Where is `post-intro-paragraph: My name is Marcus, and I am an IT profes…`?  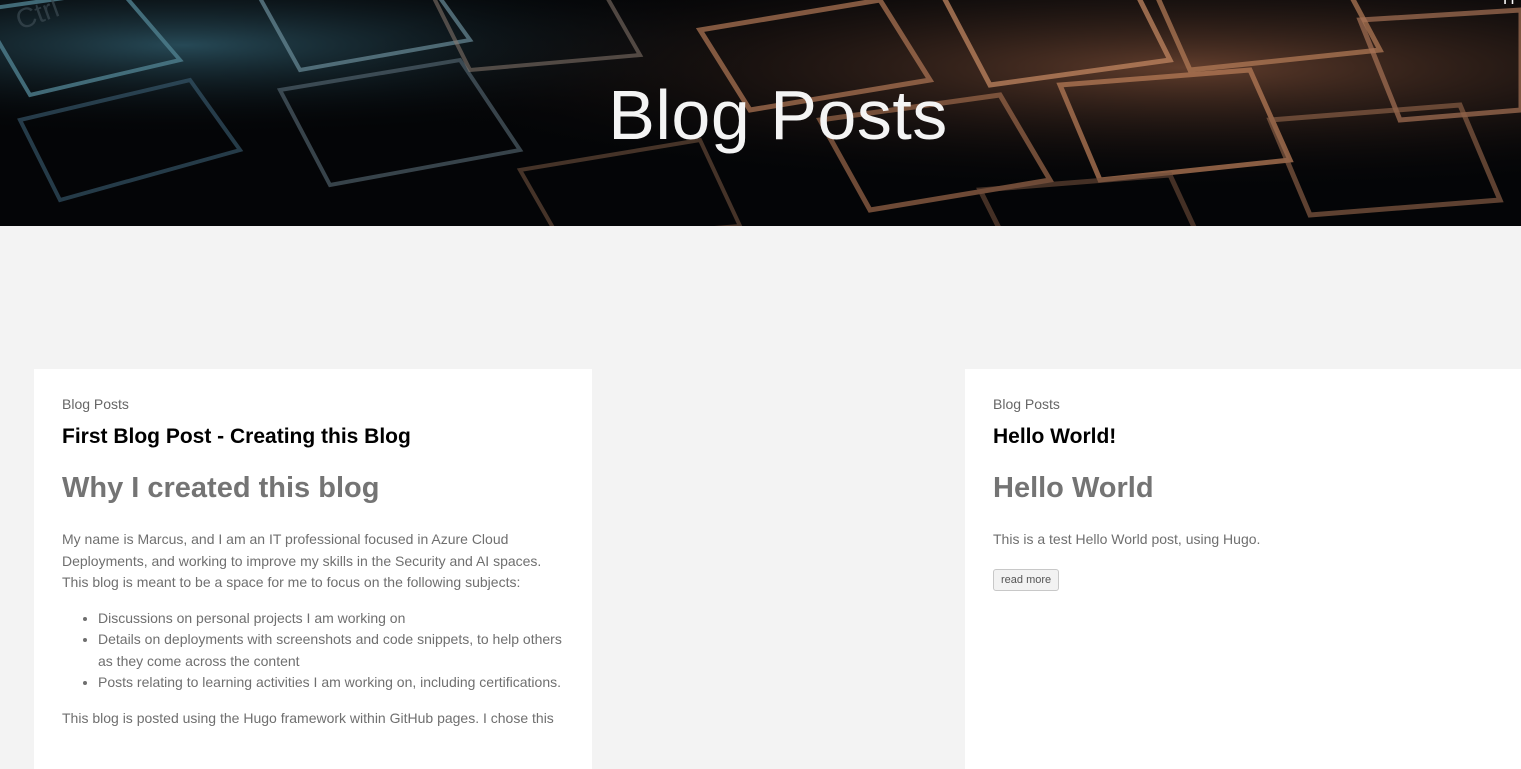
post-intro-paragraph: My name is Marcus, and I am an IT profes… is located at coordinates (302, 560).